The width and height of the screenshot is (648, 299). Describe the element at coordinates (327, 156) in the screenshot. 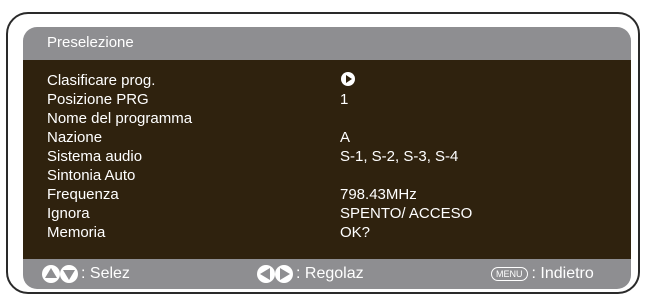

I see `menu-item-sistema-audio: Sistema audio S-1, S-2, S-3, S-4` at that location.